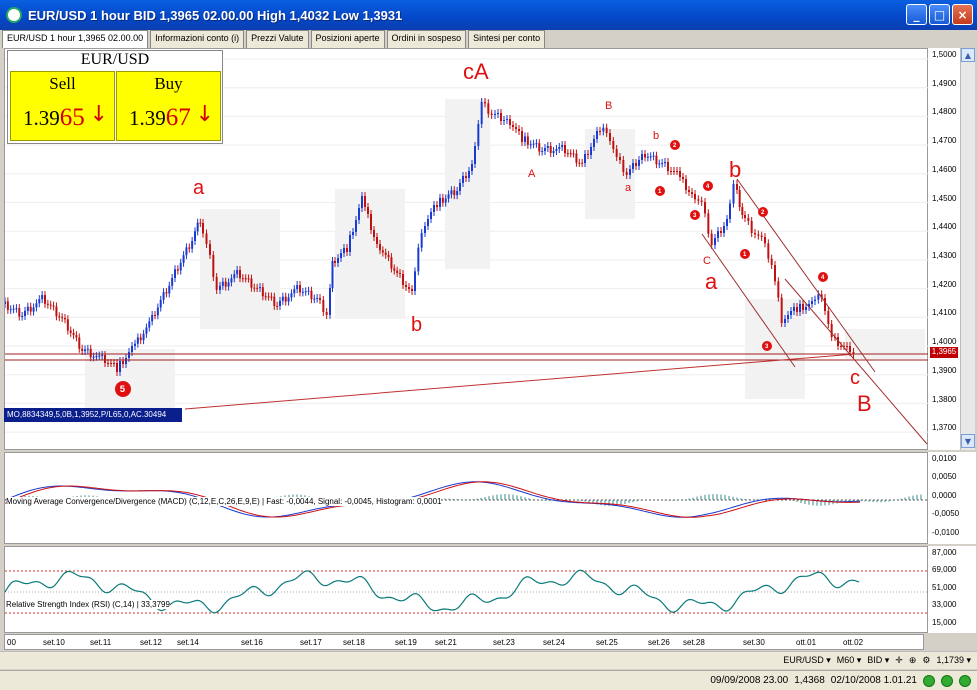 This screenshot has width=977, height=690. I want to click on buy-box: Buy 1.3967 ↓, so click(168, 106).